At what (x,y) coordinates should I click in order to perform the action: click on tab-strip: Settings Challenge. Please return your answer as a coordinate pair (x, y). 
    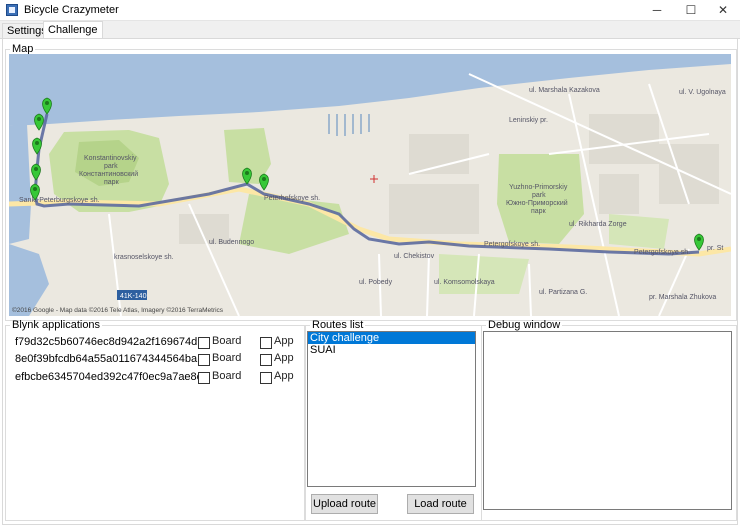
    Looking at the image, I should click on (370, 30).